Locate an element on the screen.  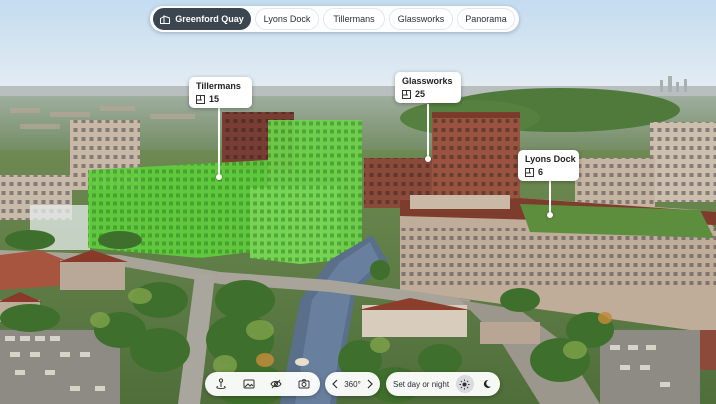
hide-labels-button is located at coordinates (276, 384).